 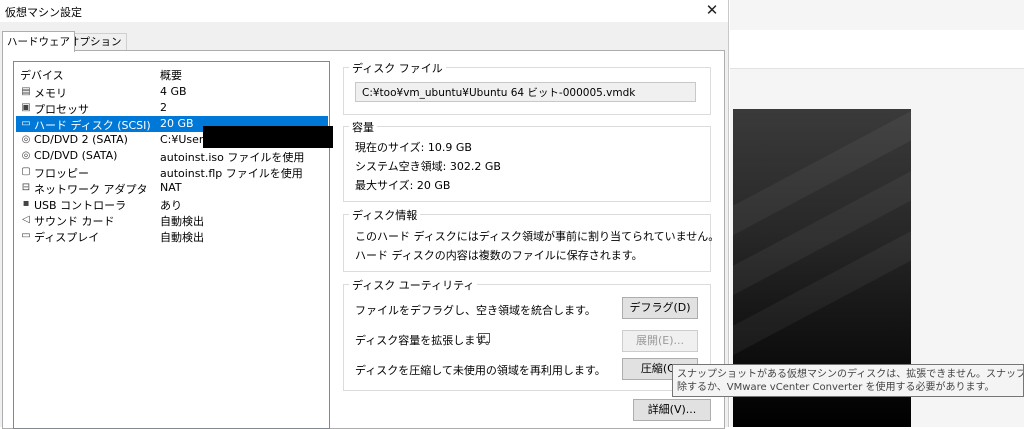 I want to click on device-row-floppy: ▢ フロッピー autoinst.flp ファイルを使用, so click(x=172, y=172).